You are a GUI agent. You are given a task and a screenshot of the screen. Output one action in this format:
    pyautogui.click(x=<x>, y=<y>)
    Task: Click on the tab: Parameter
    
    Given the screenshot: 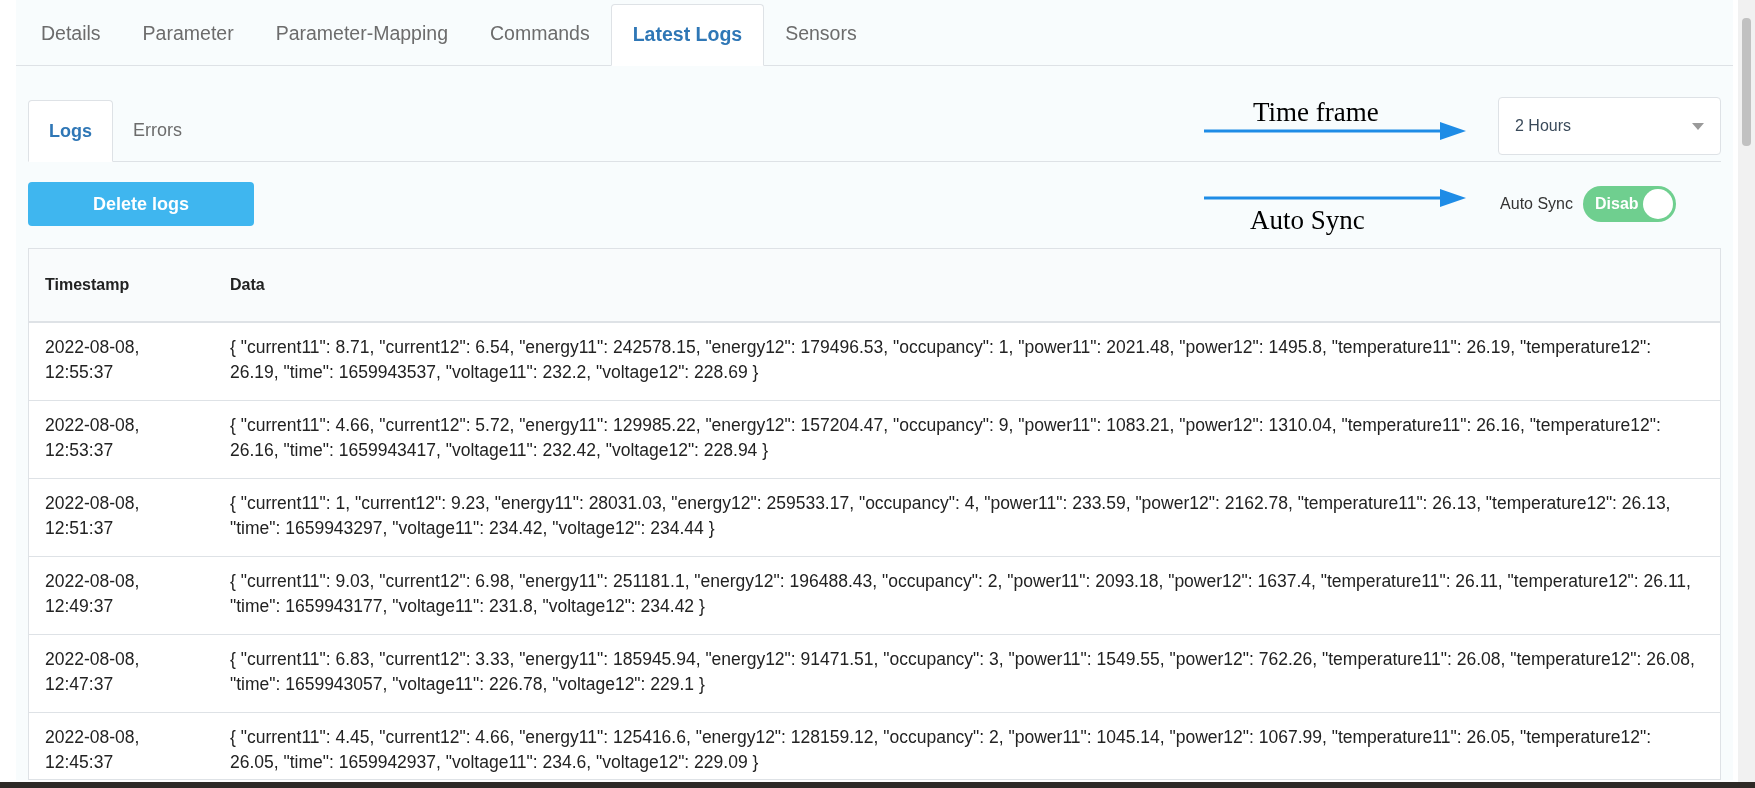 What is the action you would take?
    pyautogui.click(x=188, y=34)
    